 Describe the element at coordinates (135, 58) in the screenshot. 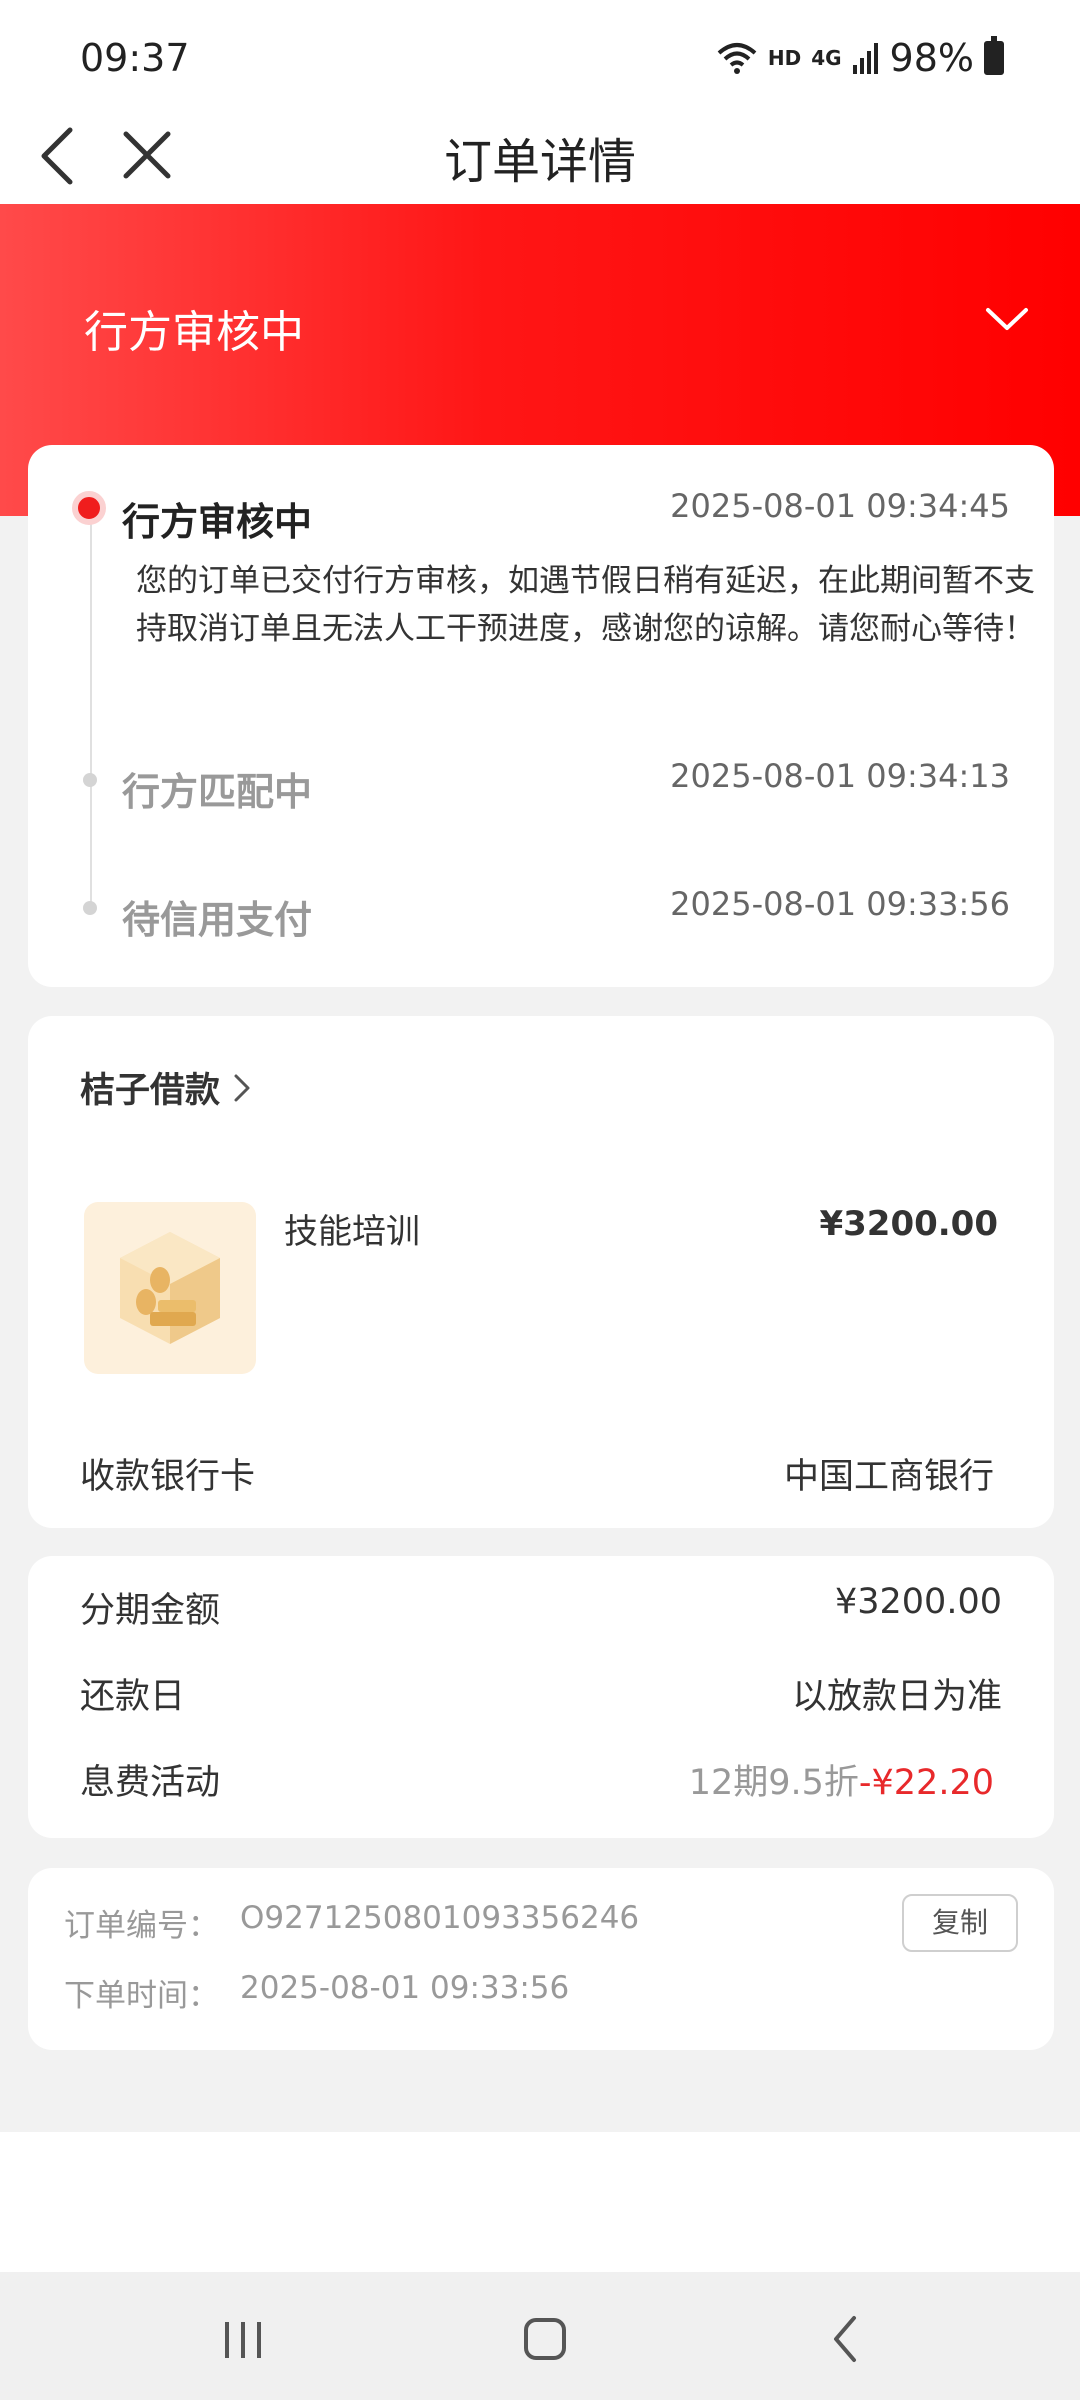

I see `status-time: 09:37` at that location.